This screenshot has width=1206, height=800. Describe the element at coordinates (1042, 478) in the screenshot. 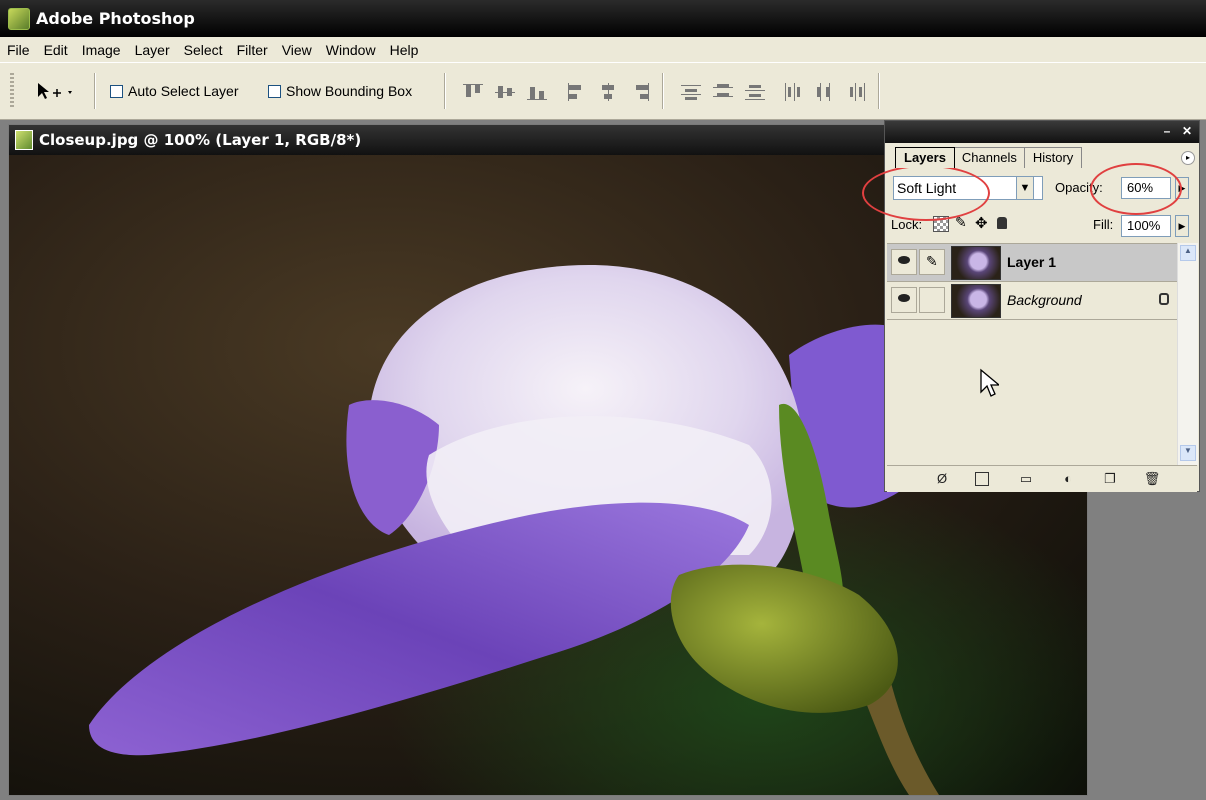

I see `palette-bottom-bar: Ø ▭ ◐ ❐ 🗑` at that location.